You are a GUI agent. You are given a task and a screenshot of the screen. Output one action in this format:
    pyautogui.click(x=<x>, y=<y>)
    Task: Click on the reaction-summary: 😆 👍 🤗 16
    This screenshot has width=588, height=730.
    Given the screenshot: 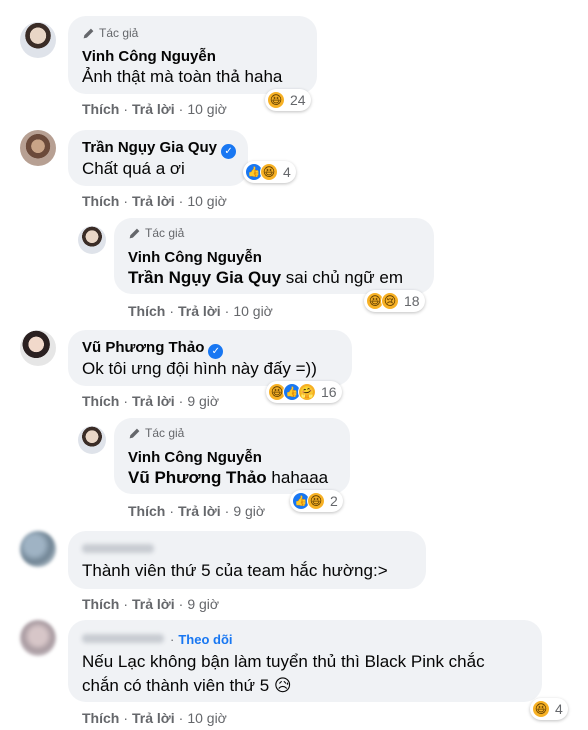 What is the action you would take?
    pyautogui.click(x=304, y=392)
    